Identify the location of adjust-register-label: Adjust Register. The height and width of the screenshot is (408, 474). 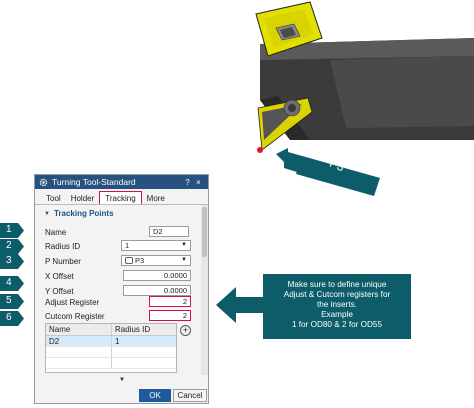
(72, 302).